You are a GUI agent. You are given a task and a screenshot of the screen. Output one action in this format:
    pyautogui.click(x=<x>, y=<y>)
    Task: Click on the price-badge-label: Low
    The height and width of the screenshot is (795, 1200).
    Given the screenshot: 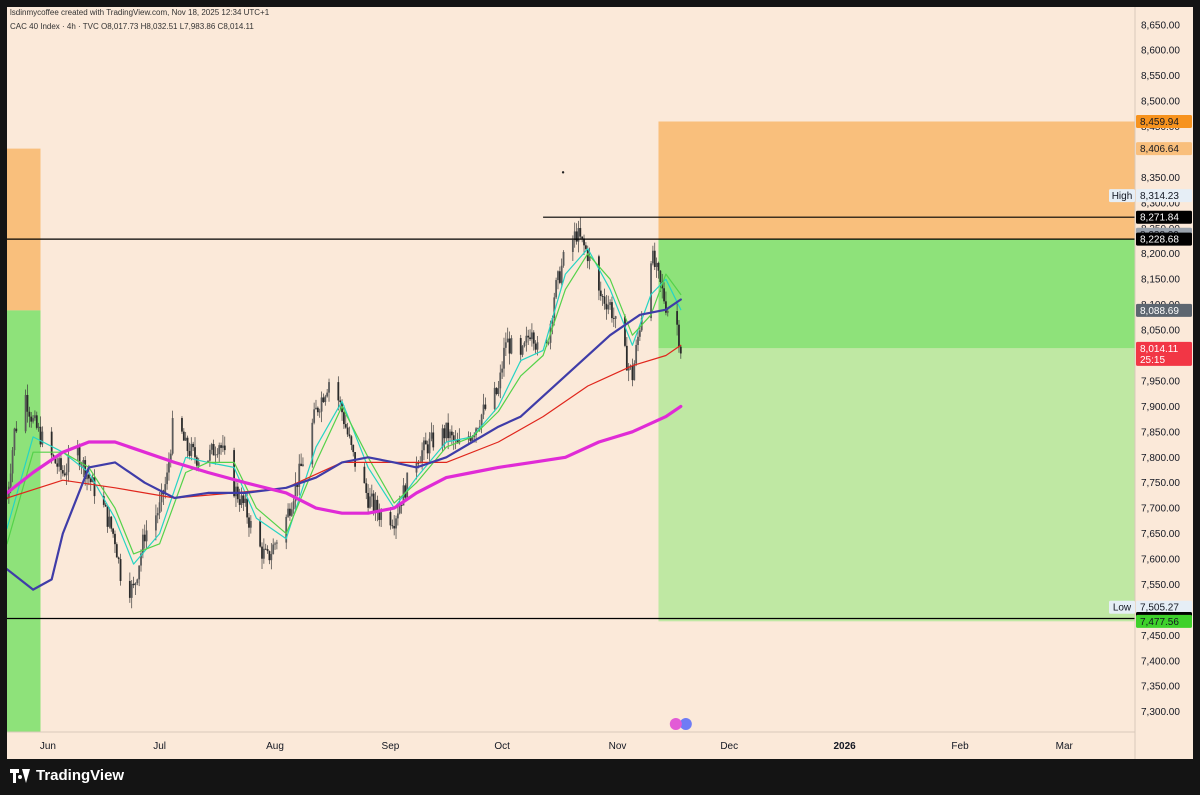 What is the action you would take?
    pyautogui.click(x=1122, y=608)
    